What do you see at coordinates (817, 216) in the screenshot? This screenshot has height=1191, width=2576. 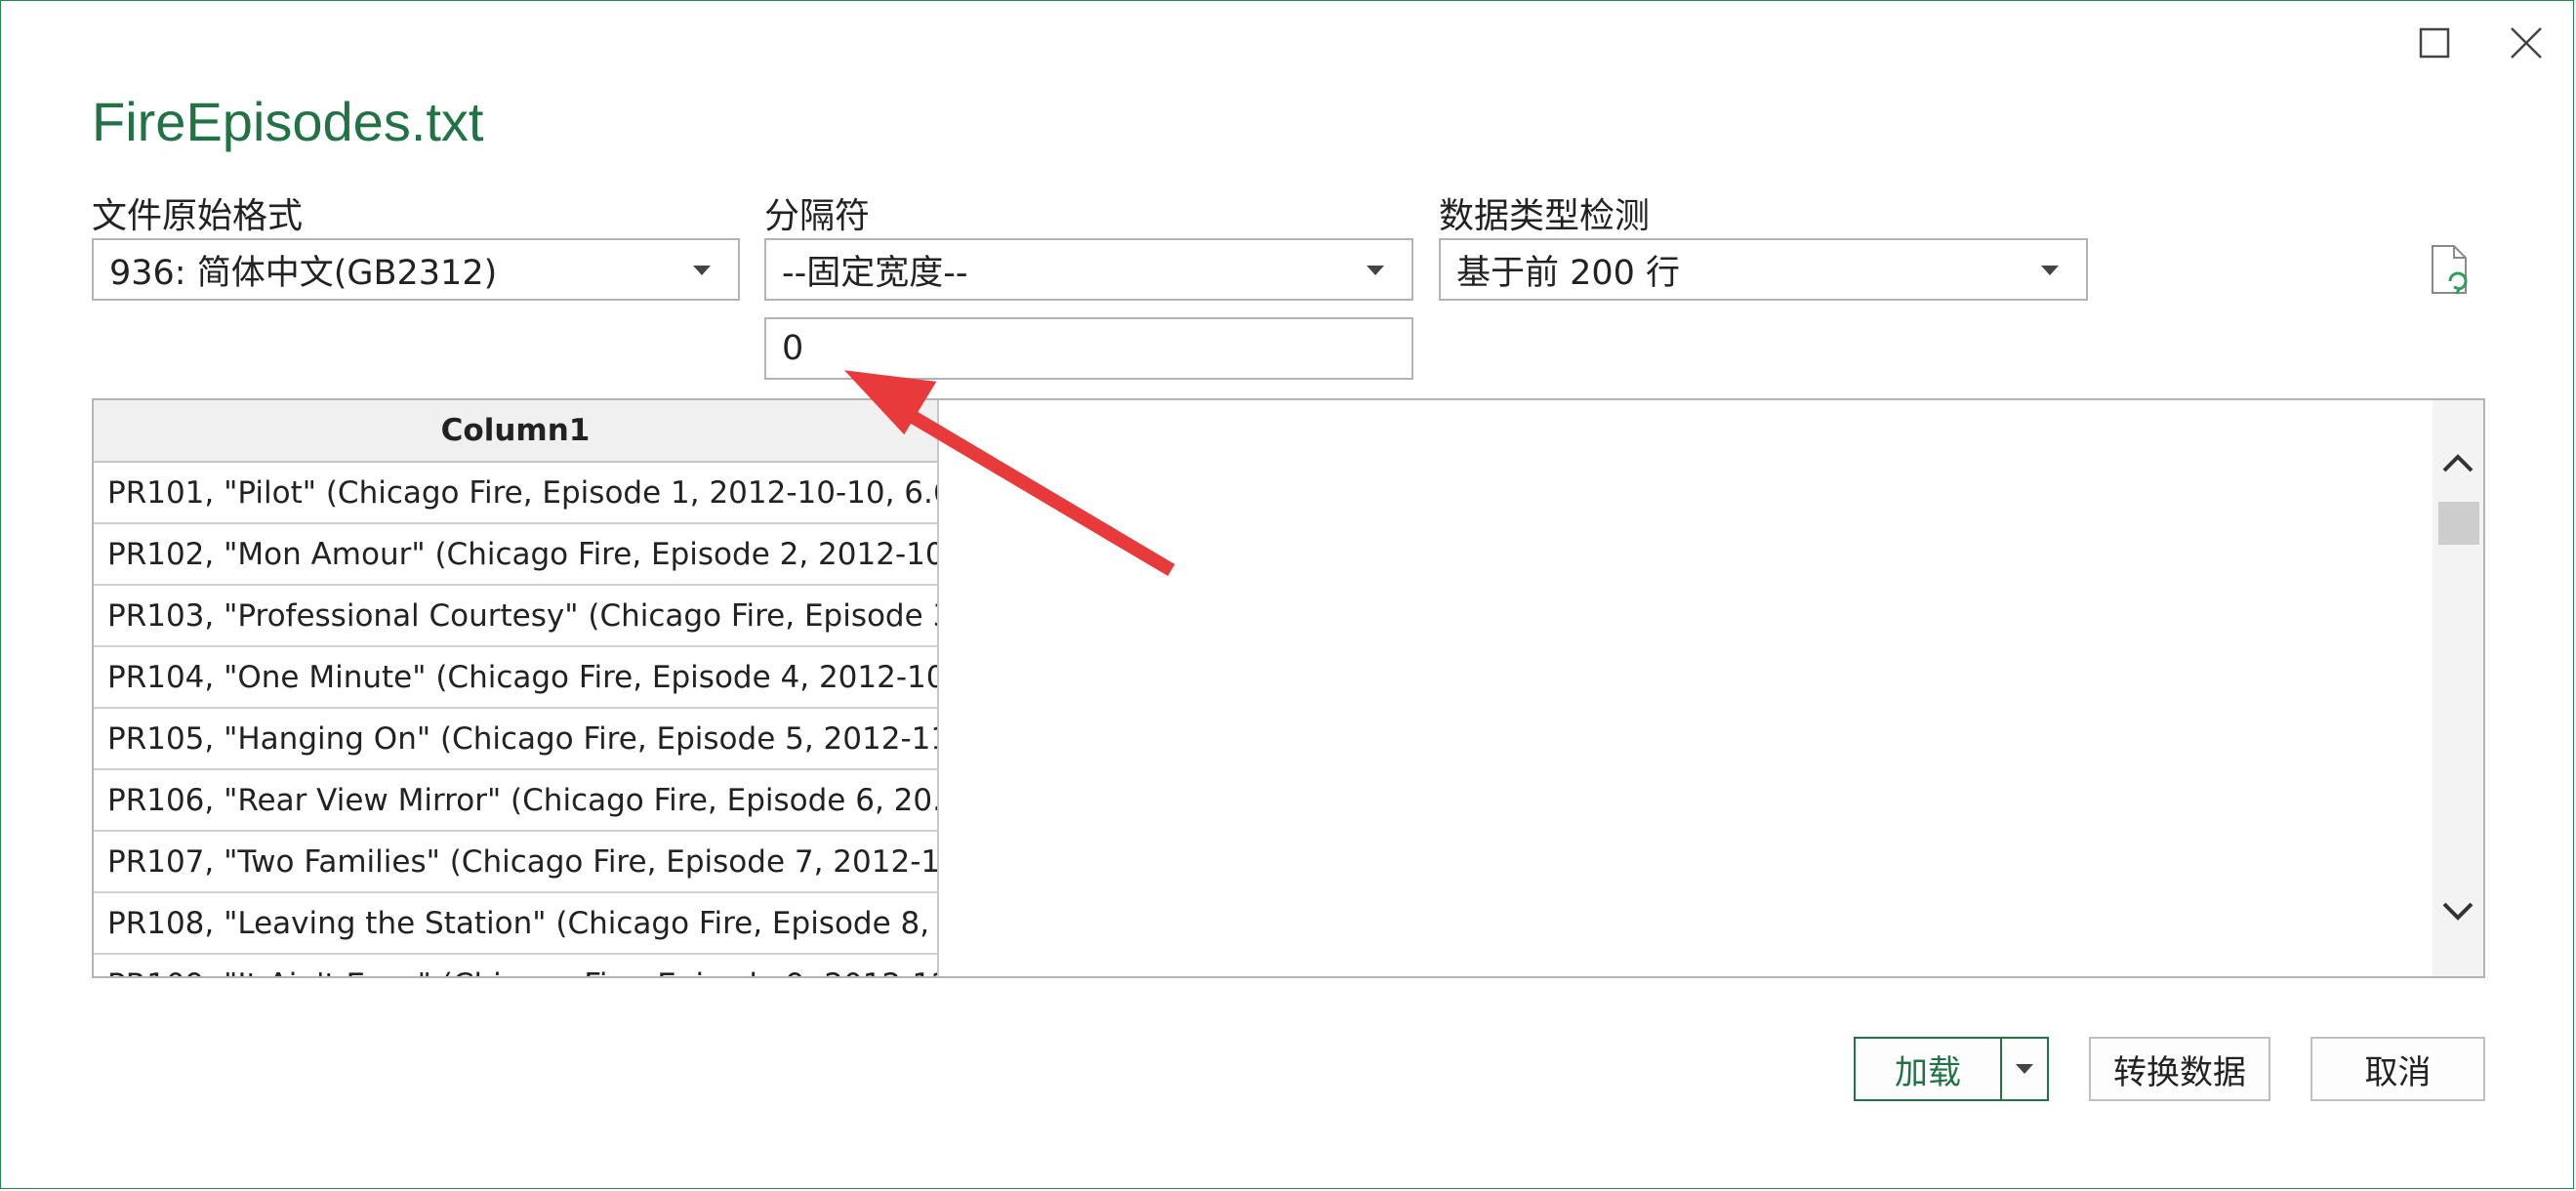 I see `delimiter-label: 分隔符` at bounding box center [817, 216].